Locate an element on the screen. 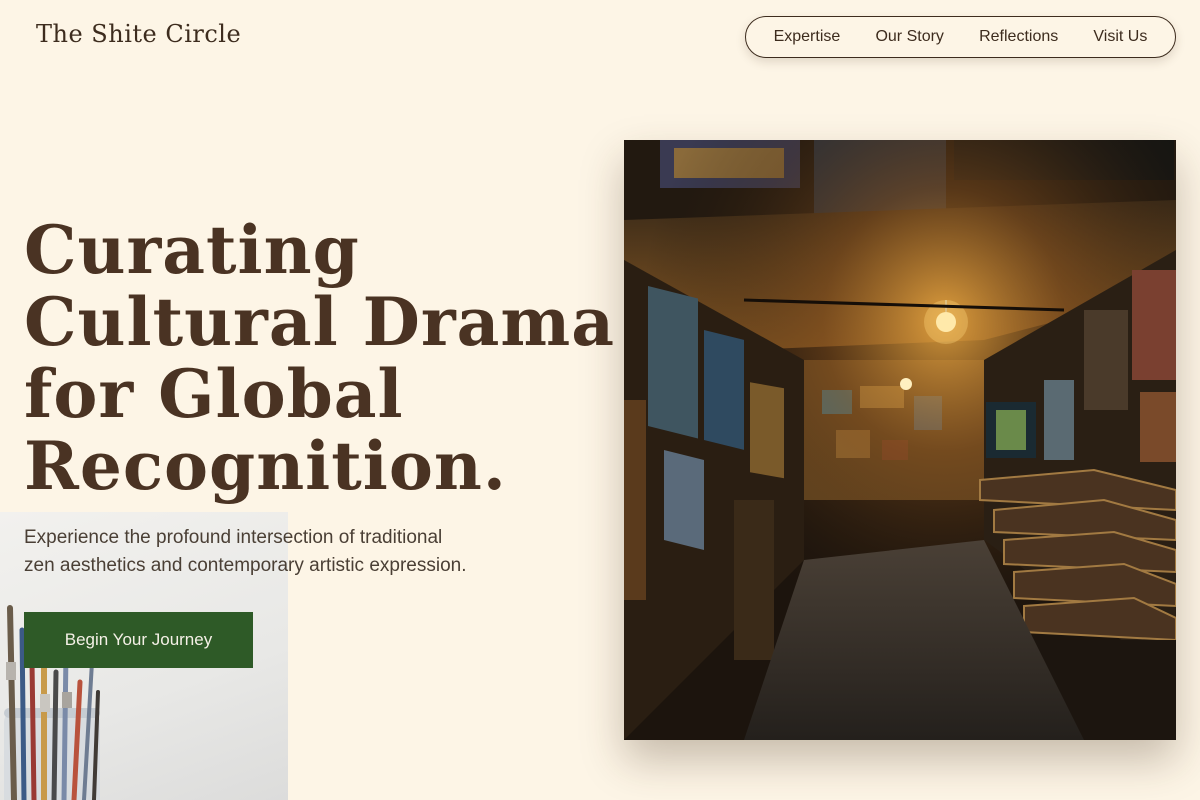  nav-link-expertise: Expertise is located at coordinates (807, 37).